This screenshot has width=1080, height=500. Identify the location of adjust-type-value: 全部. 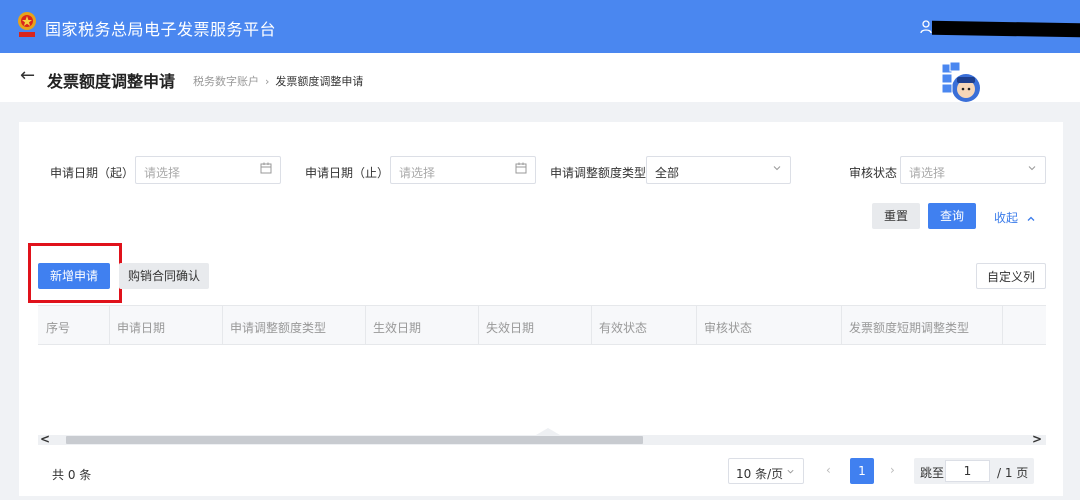
(667, 173).